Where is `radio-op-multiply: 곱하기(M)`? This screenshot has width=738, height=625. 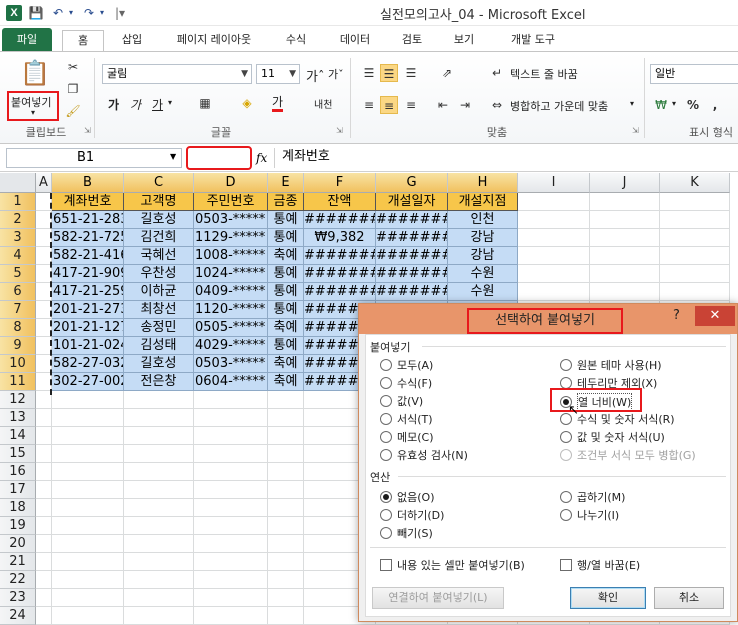 radio-op-multiply: 곱하기(M) is located at coordinates (592, 497).